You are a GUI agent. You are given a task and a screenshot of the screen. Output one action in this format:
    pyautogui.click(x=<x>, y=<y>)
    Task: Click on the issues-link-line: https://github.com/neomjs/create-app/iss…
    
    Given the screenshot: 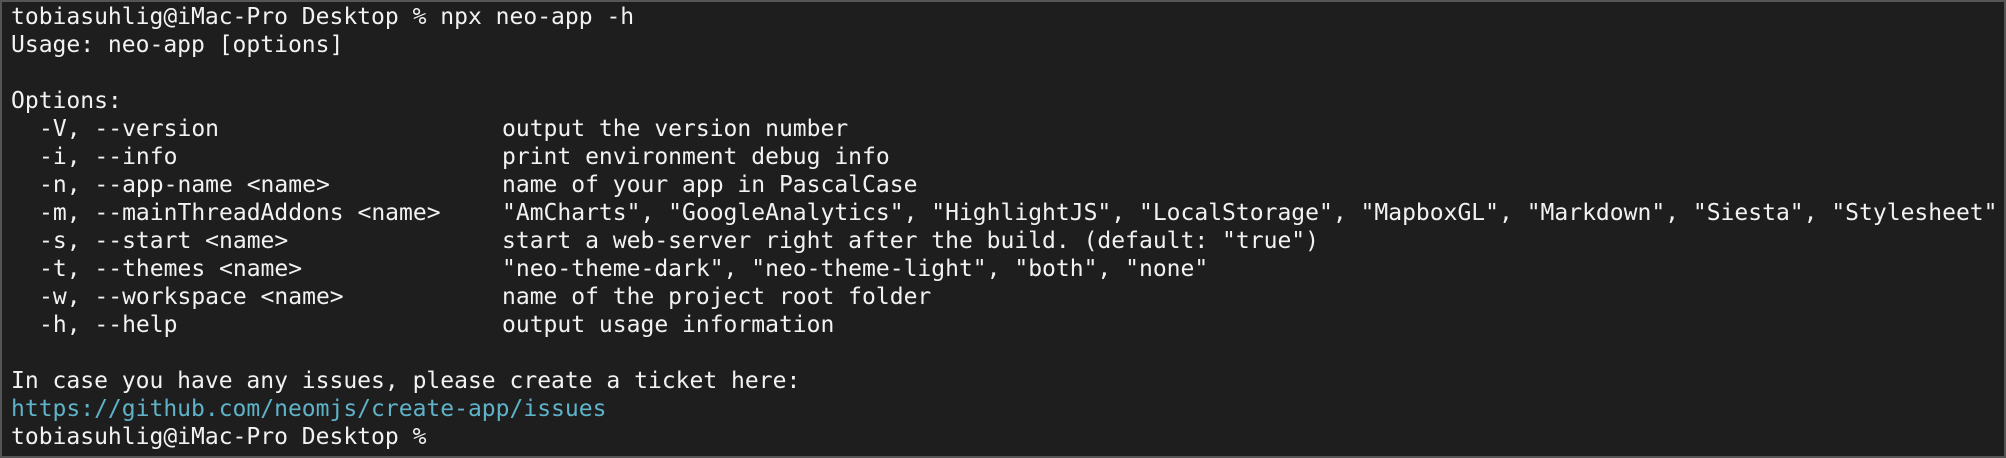 What is the action you would take?
    pyautogui.click(x=1007, y=409)
    